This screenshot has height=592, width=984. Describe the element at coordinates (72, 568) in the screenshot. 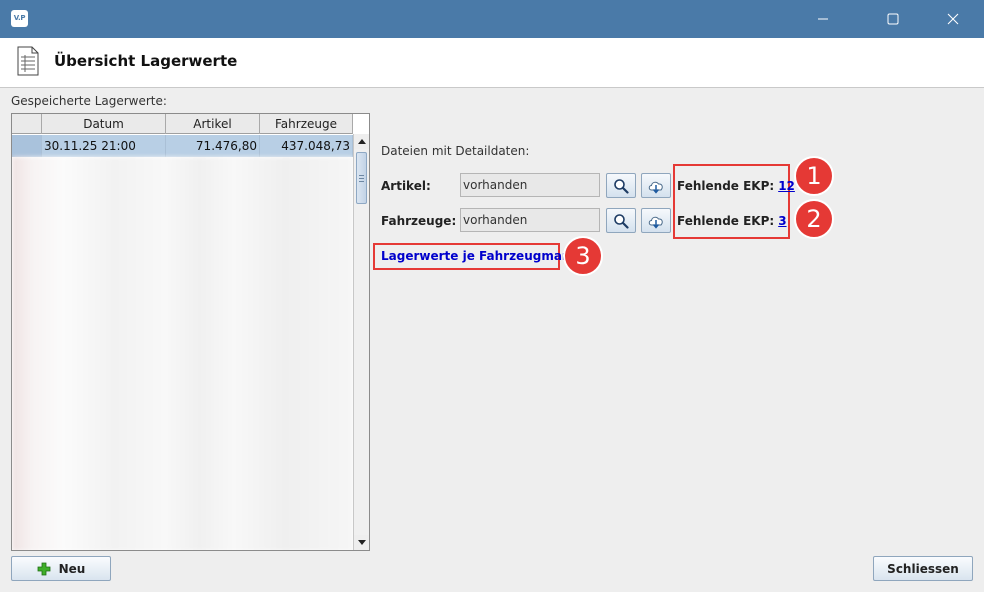

I see `neu-label: Neu` at that location.